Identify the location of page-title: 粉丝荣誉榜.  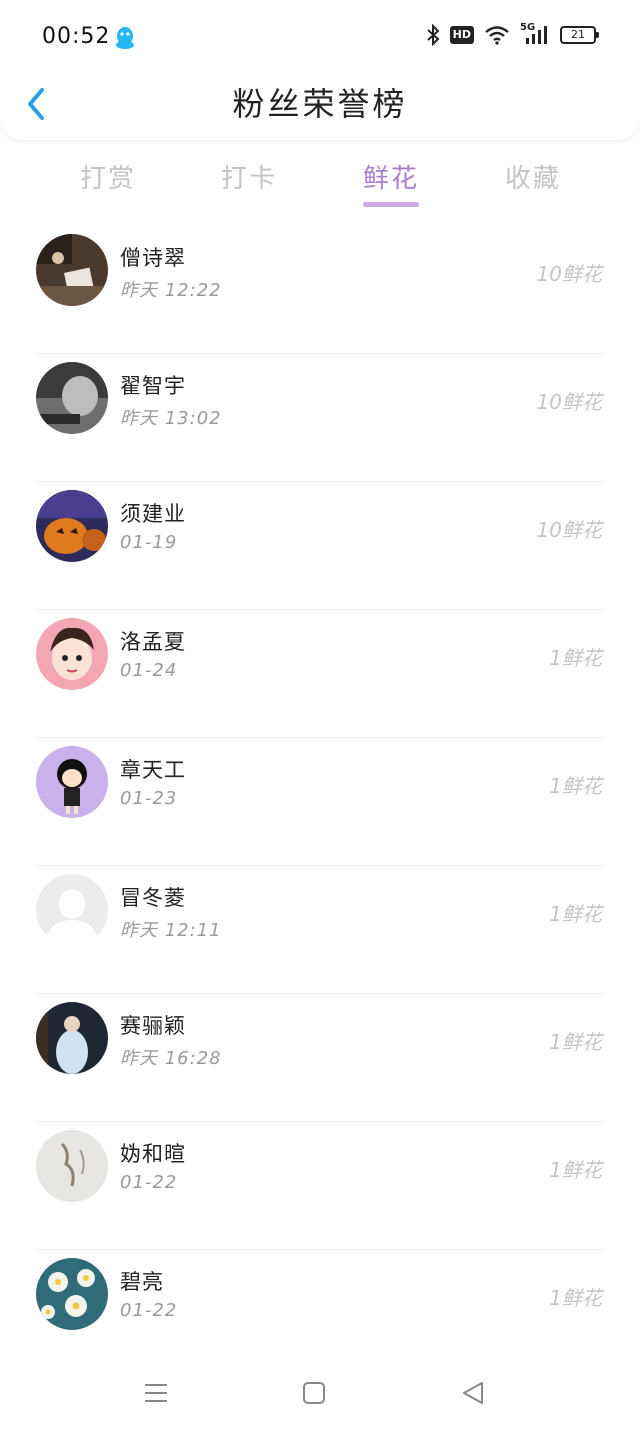
(320, 104).